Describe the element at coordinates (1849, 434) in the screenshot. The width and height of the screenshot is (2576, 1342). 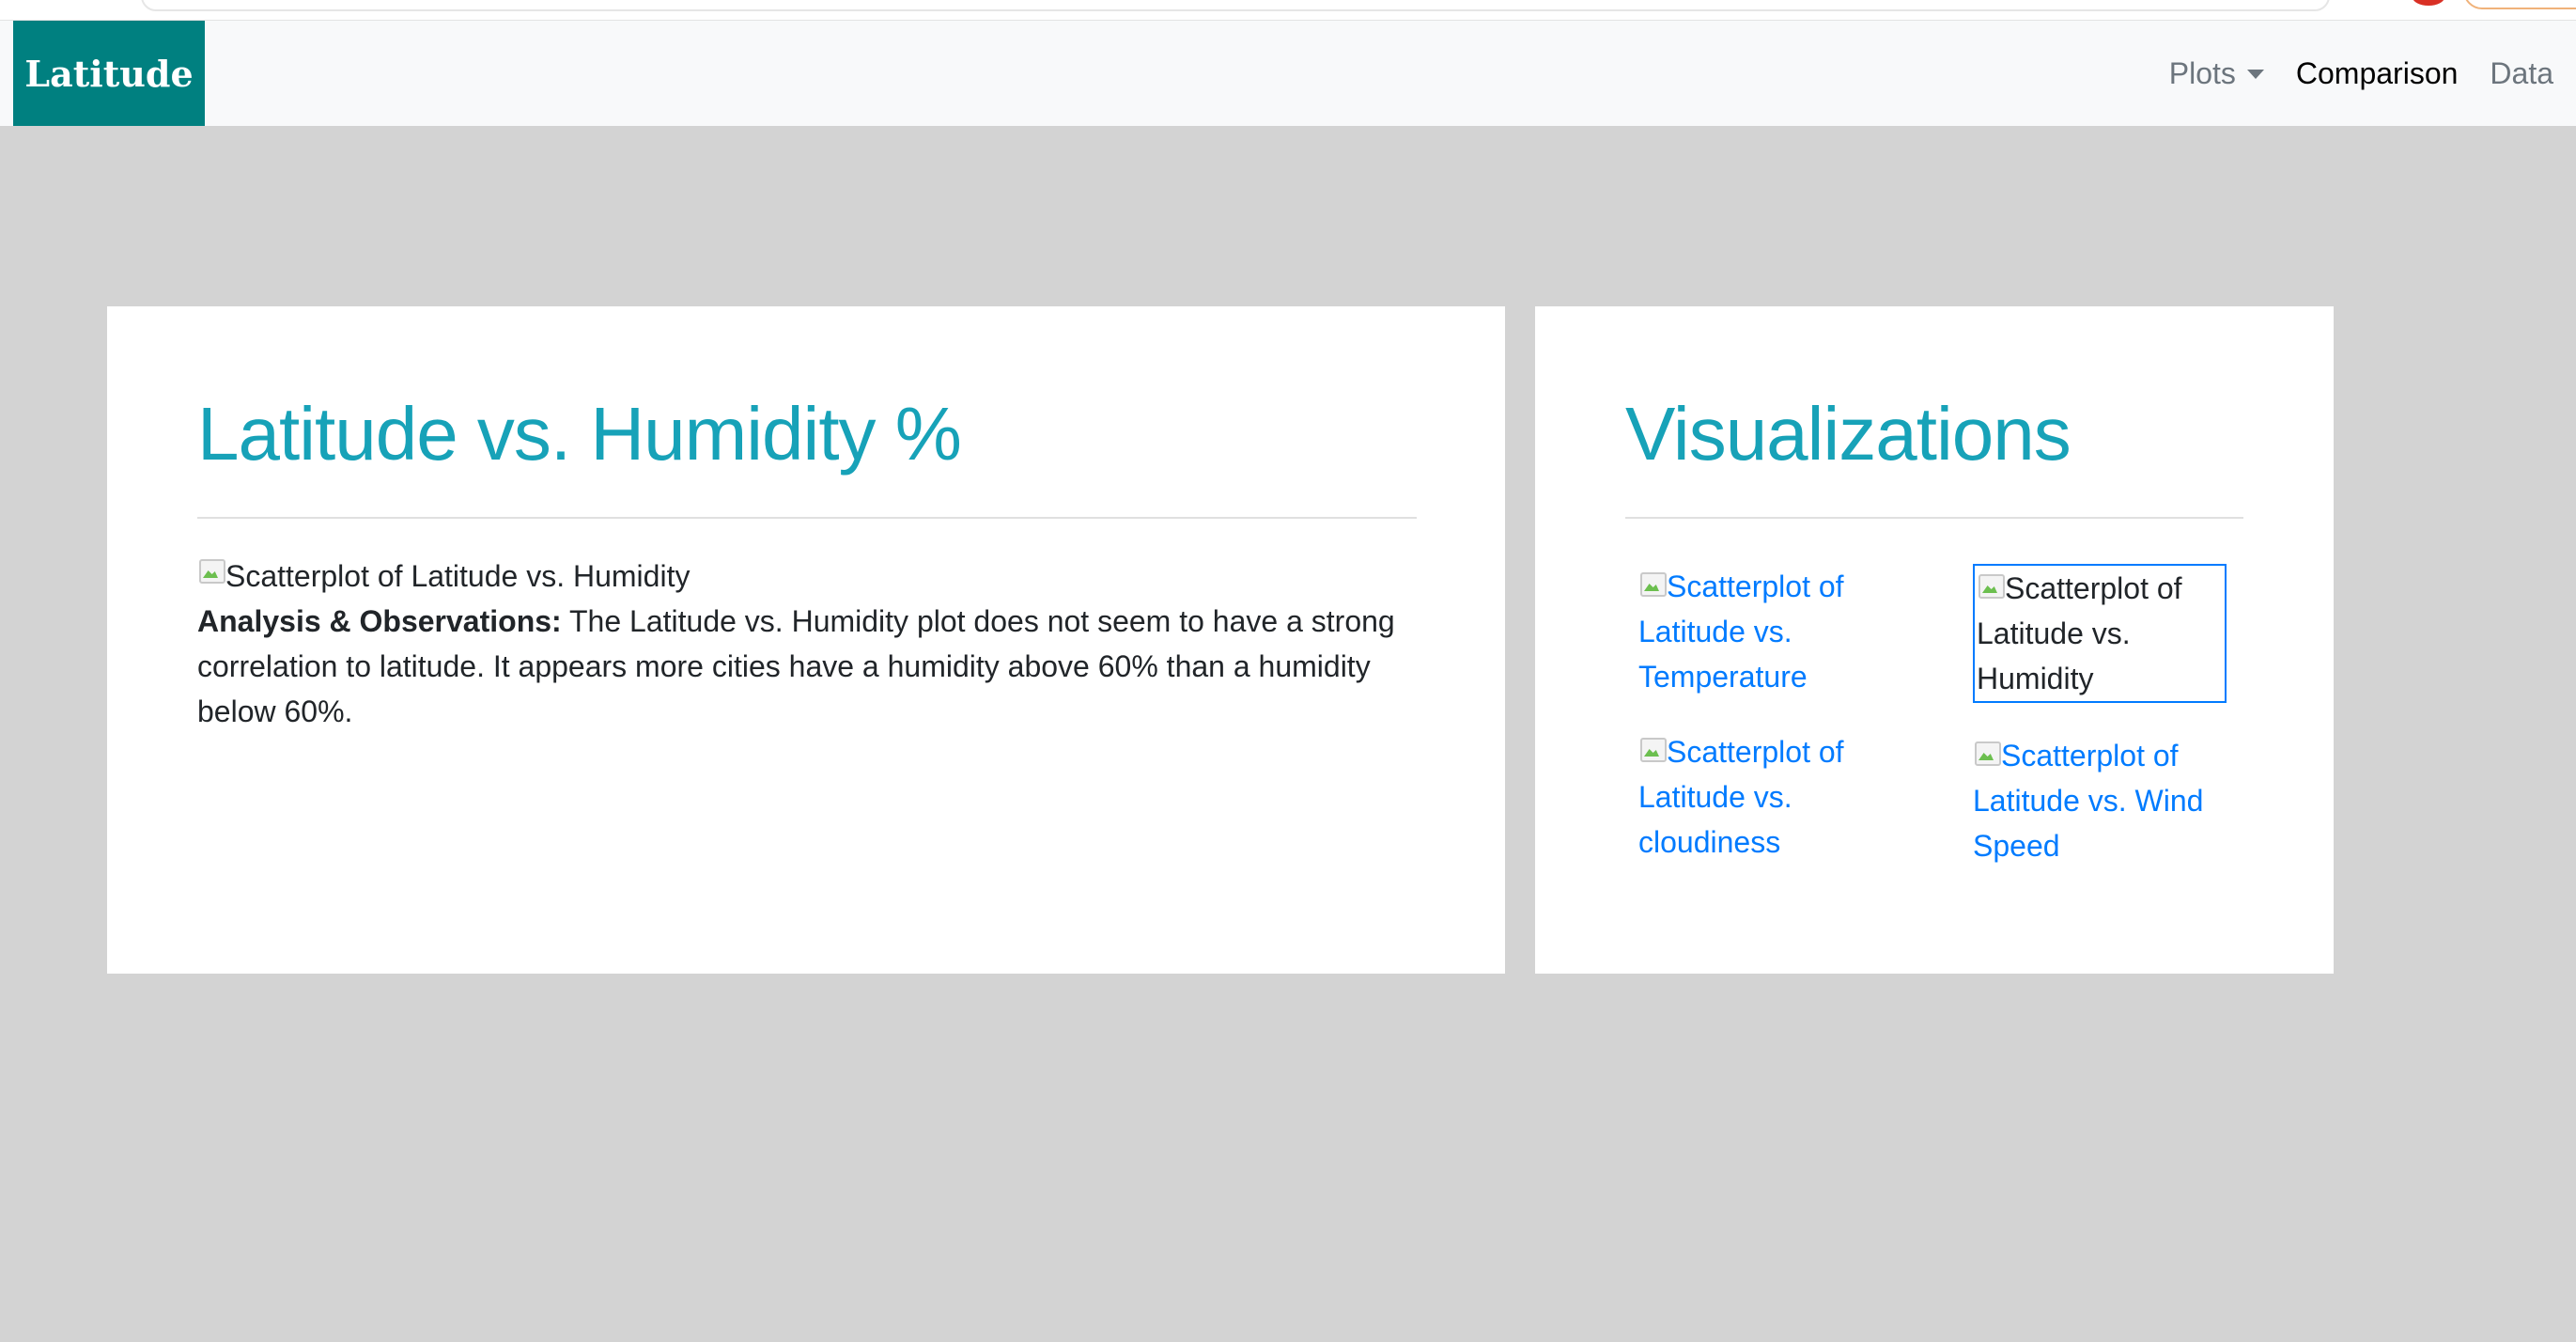
I see `visualizations-title: Visualizations` at that location.